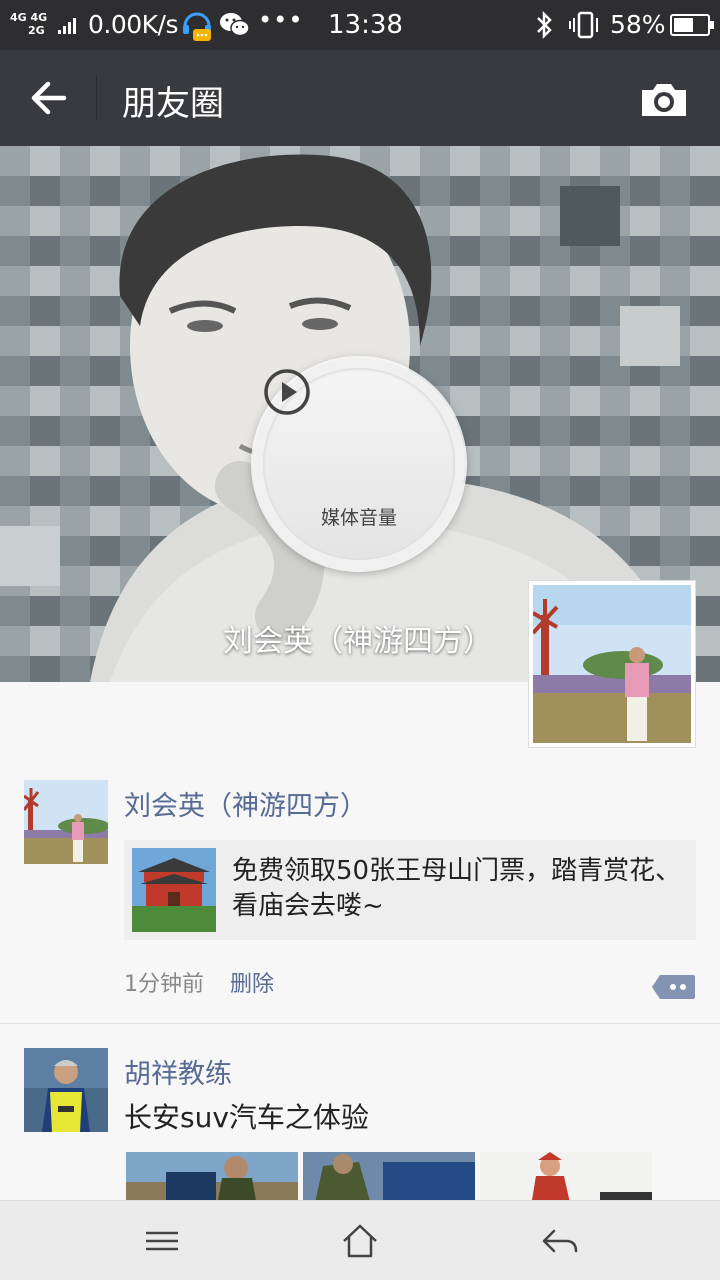 This screenshot has width=720, height=1280. I want to click on shared-link-card: 免费领取50张王母山门票，踏青赏花、看庙会去喽~, so click(410, 890).